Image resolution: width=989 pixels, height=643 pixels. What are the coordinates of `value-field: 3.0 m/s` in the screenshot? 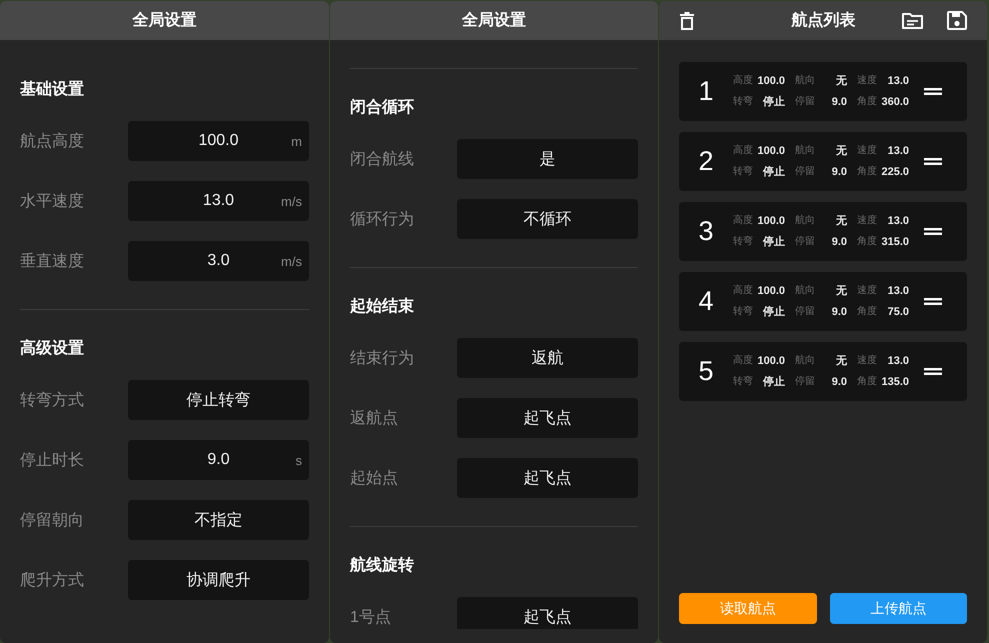 It's located at (218, 261).